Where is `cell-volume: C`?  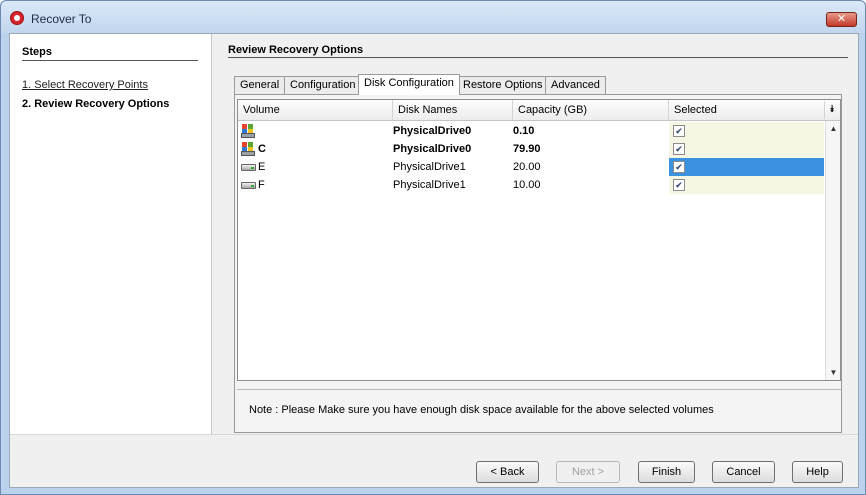 cell-volume: C is located at coordinates (262, 149).